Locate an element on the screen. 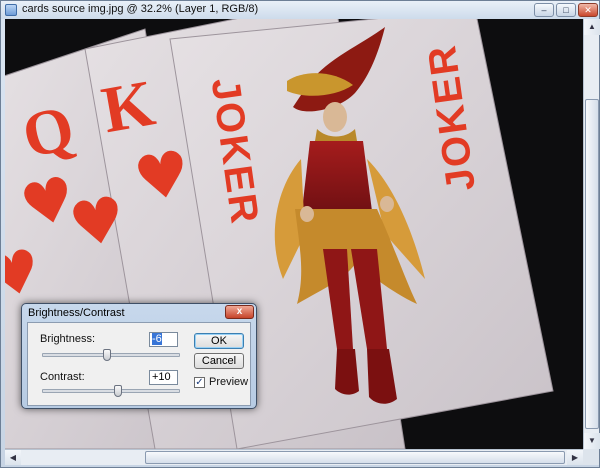 The image size is (600, 468). horizontal-scrollbar: ◀ ▶ is located at coordinates (294, 457).